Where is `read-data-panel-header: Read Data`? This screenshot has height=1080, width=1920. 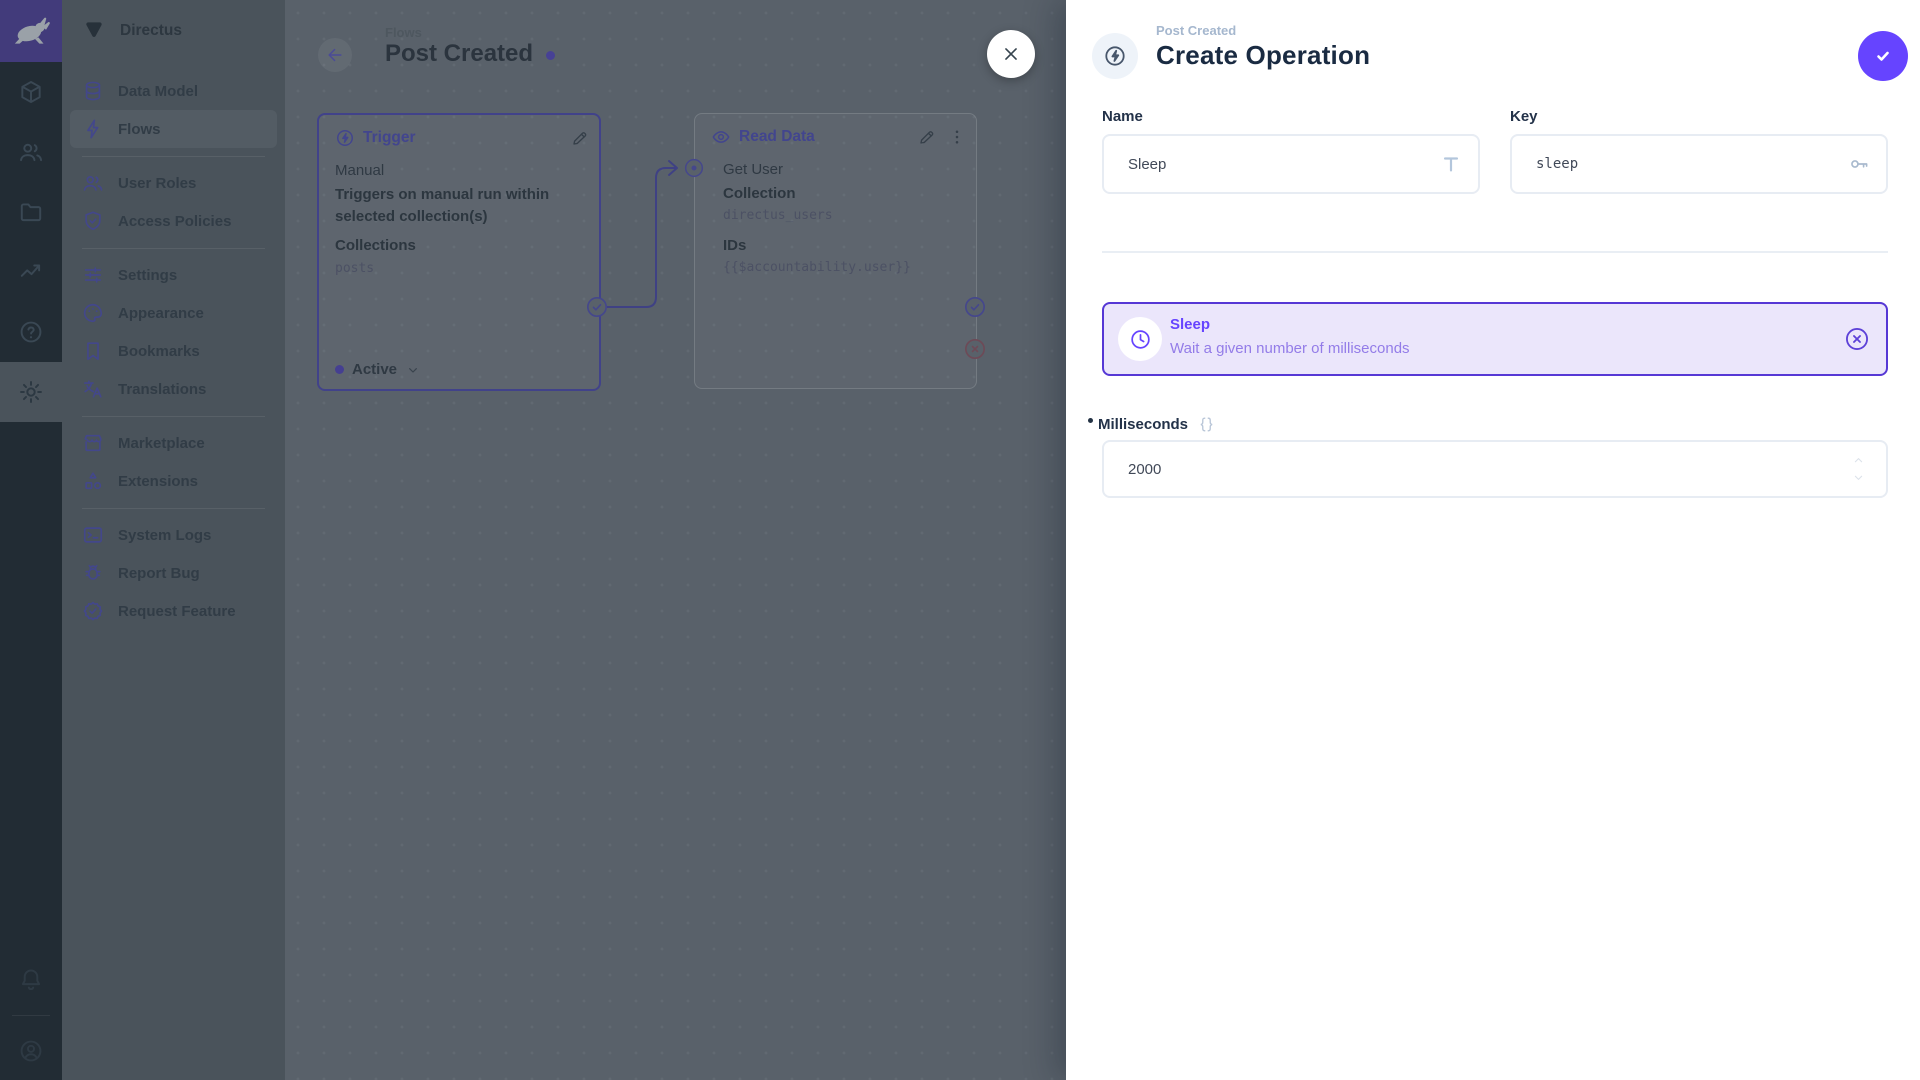
read-data-panel-header: Read Data is located at coordinates (838, 137).